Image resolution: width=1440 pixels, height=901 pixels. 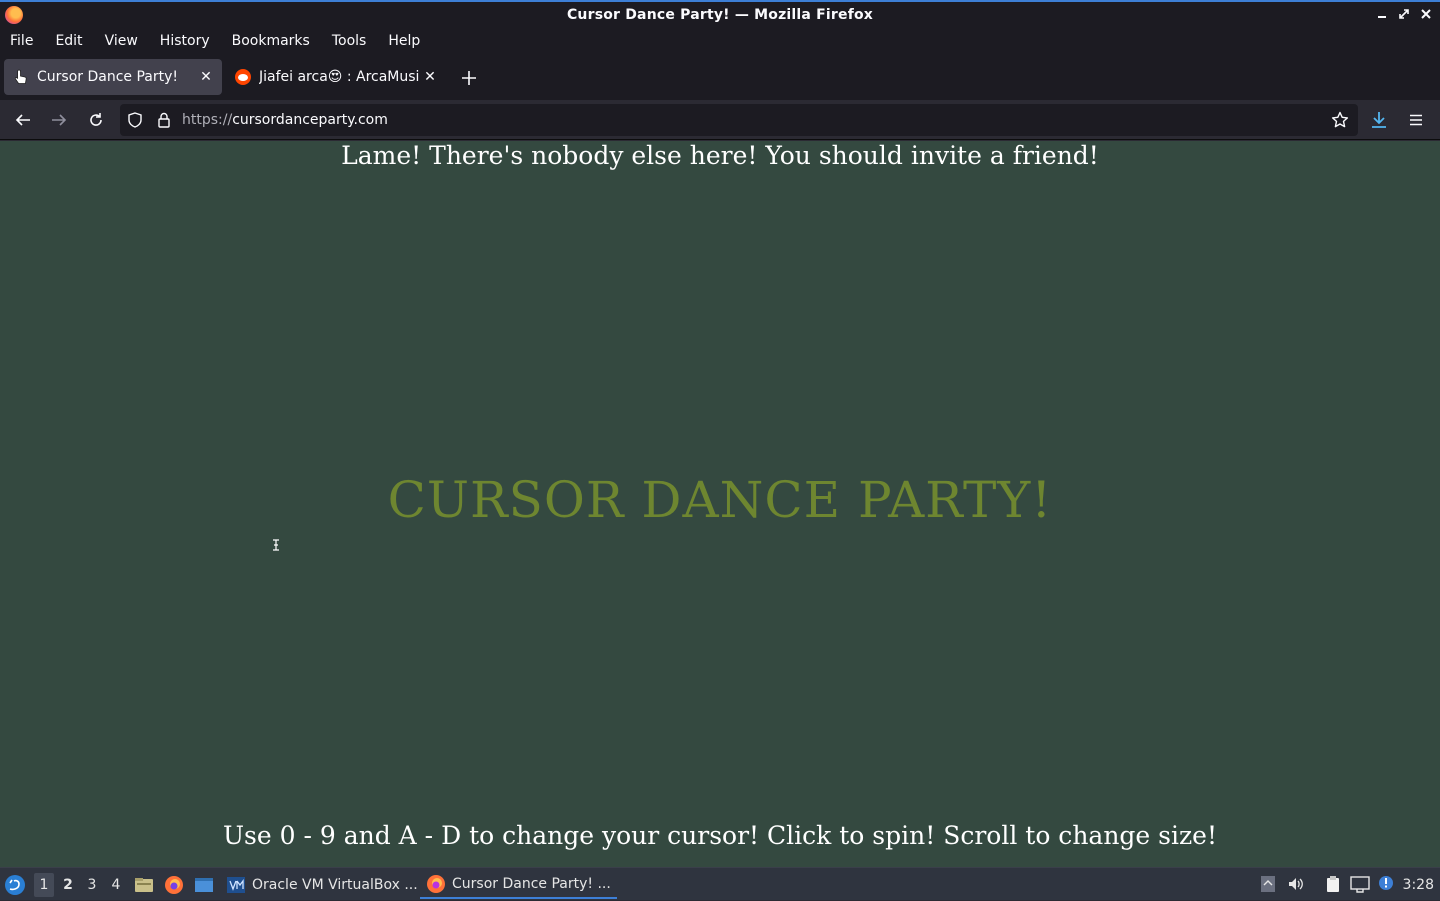 What do you see at coordinates (174, 885) in the screenshot?
I see `firefox-launcher-icon` at bounding box center [174, 885].